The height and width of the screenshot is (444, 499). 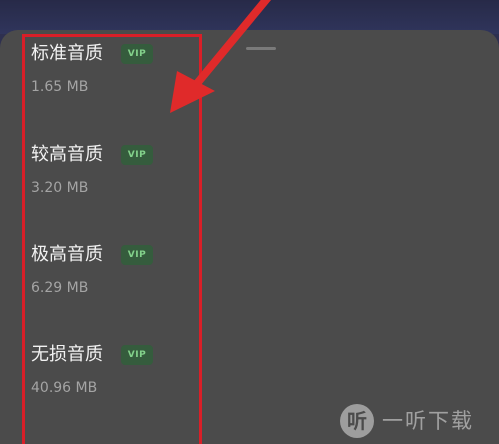 I want to click on sheet-drag-handle, so click(x=261, y=48).